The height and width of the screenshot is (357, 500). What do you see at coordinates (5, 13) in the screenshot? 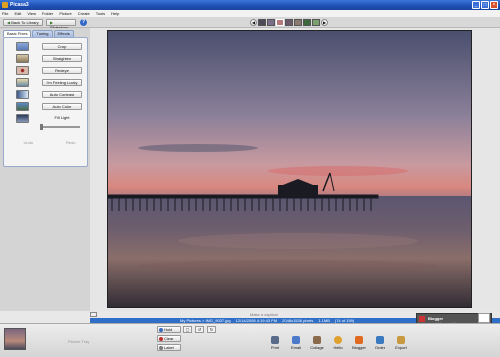
I see `menu-file: File` at bounding box center [5, 13].